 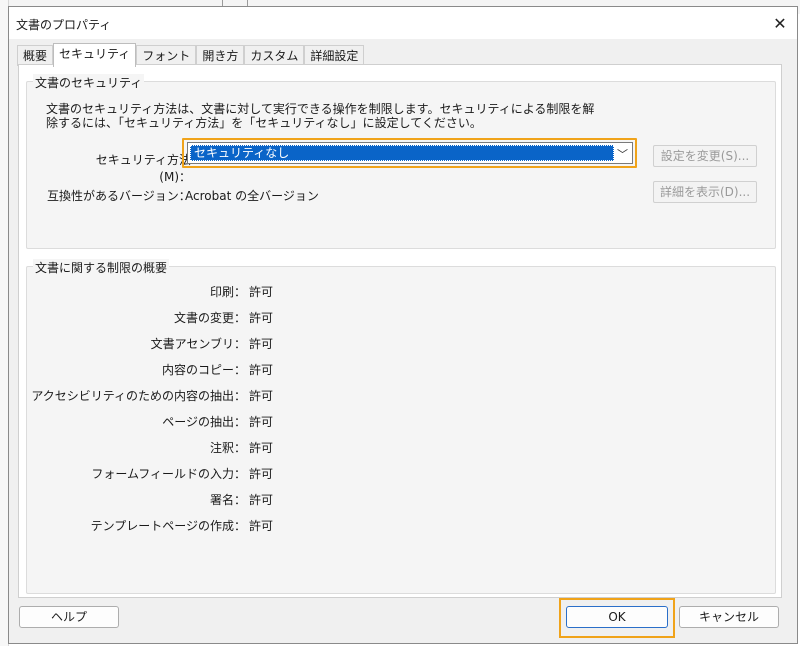 What do you see at coordinates (264, 123) in the screenshot?
I see `security-description-line: 除するには、「セキュリティ方法」を「セキュリティなし」に設定してください。` at bounding box center [264, 123].